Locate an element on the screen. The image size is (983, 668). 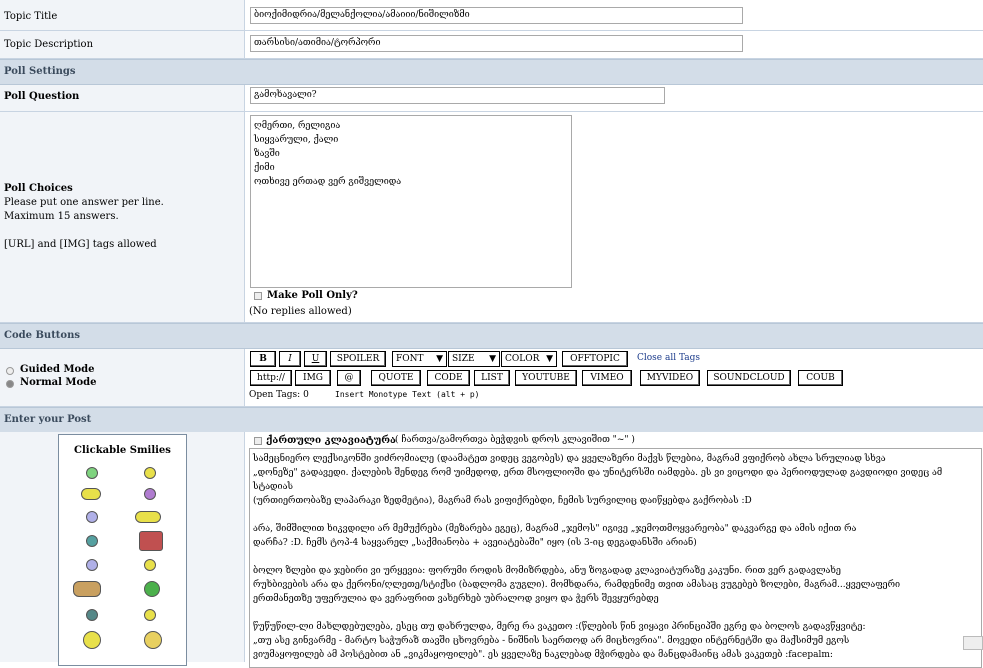
close-all-tags-link: Close all Tags is located at coordinates (668, 358).